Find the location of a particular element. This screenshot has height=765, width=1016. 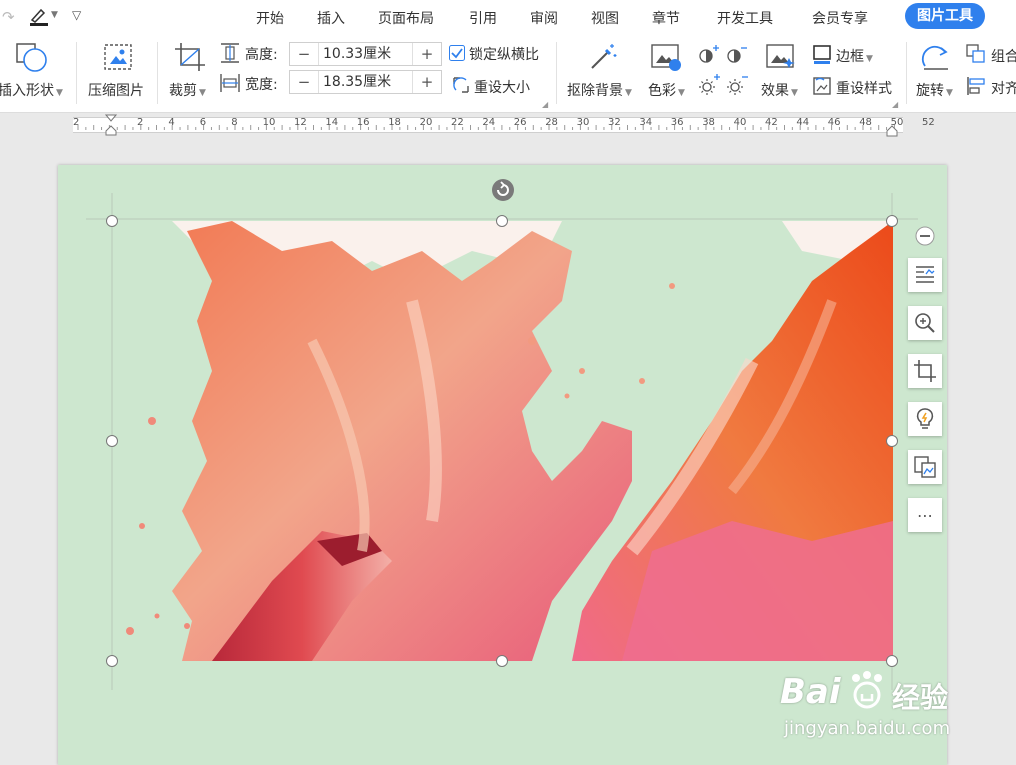

zoom-out-icon is located at coordinates (925, 238).